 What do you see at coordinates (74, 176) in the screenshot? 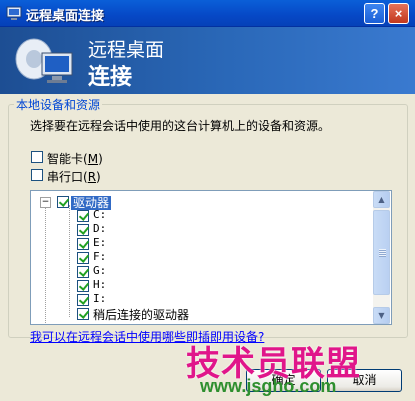
I see `serial-port-label: 串行口(R)` at bounding box center [74, 176].